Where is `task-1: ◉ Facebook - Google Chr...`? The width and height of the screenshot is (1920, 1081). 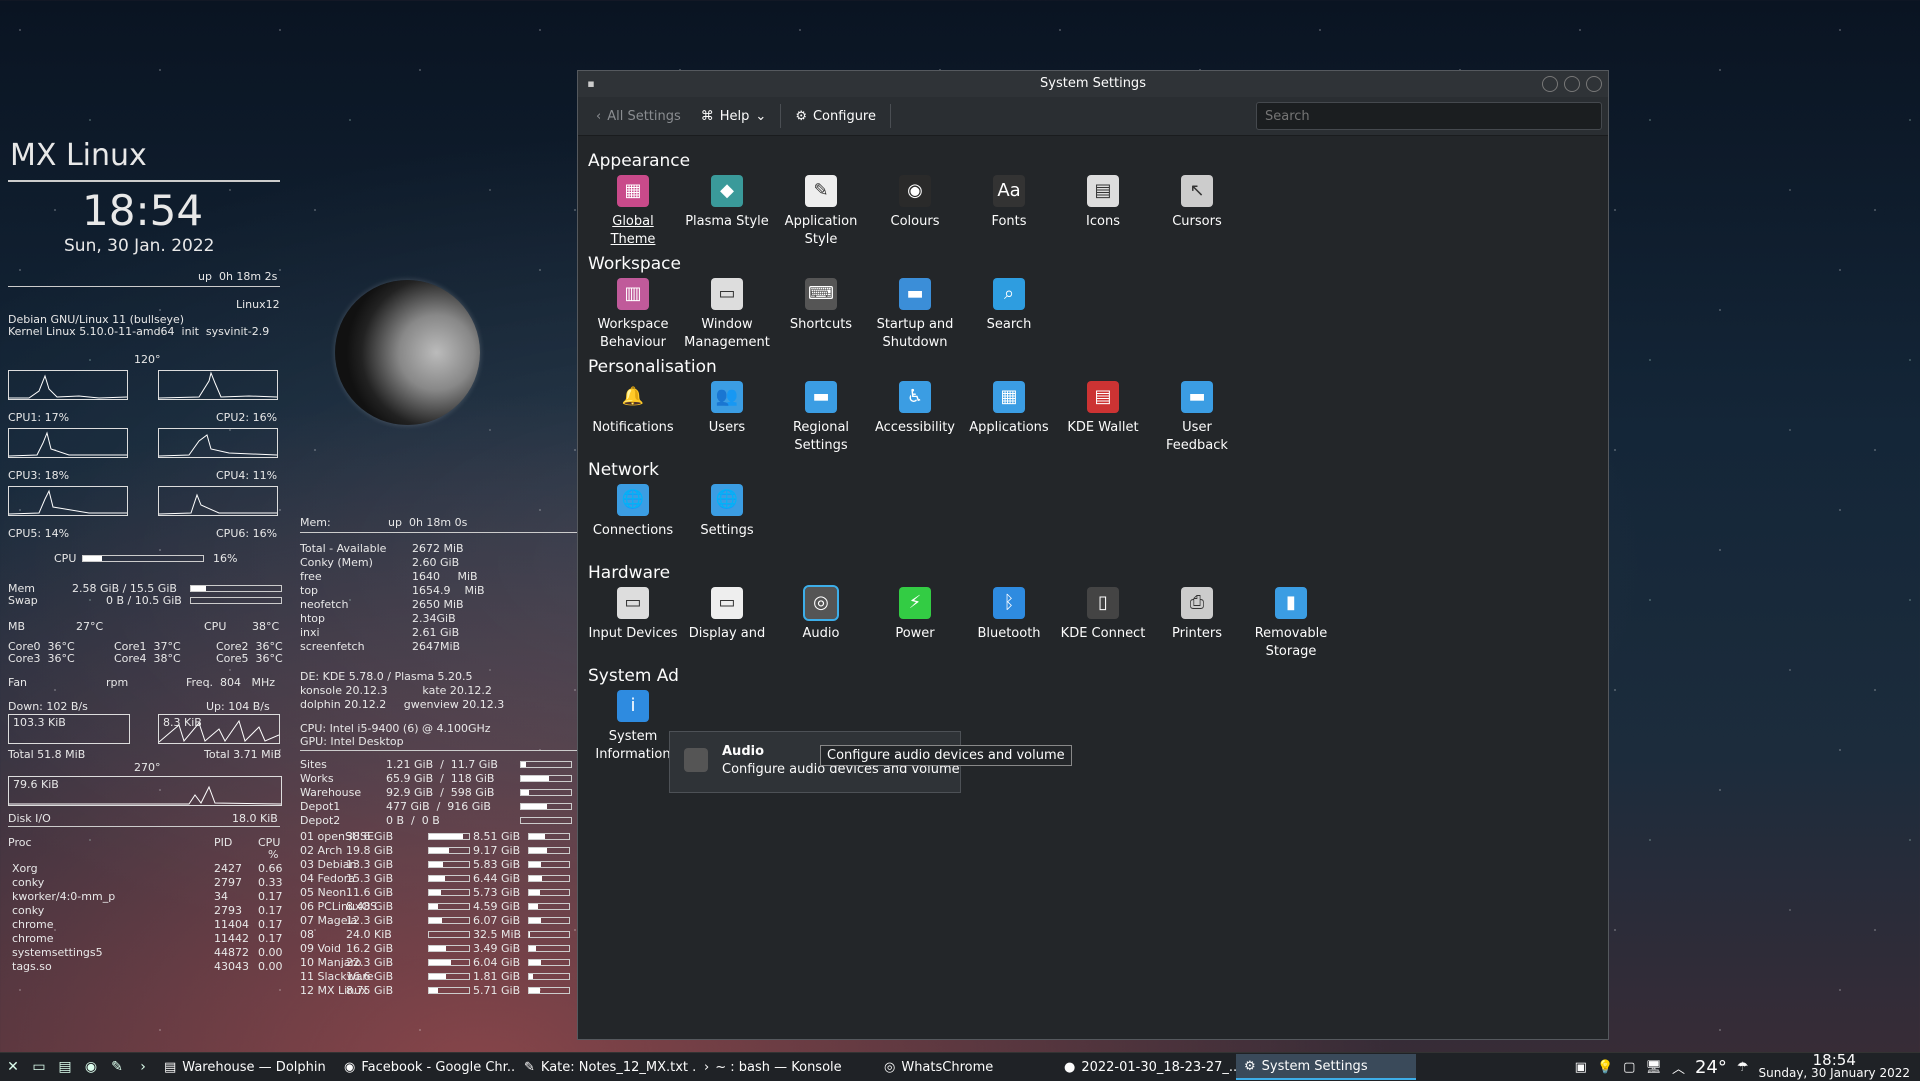 task-1: ◉ Facebook - Google Chr... is located at coordinates (426, 1067).